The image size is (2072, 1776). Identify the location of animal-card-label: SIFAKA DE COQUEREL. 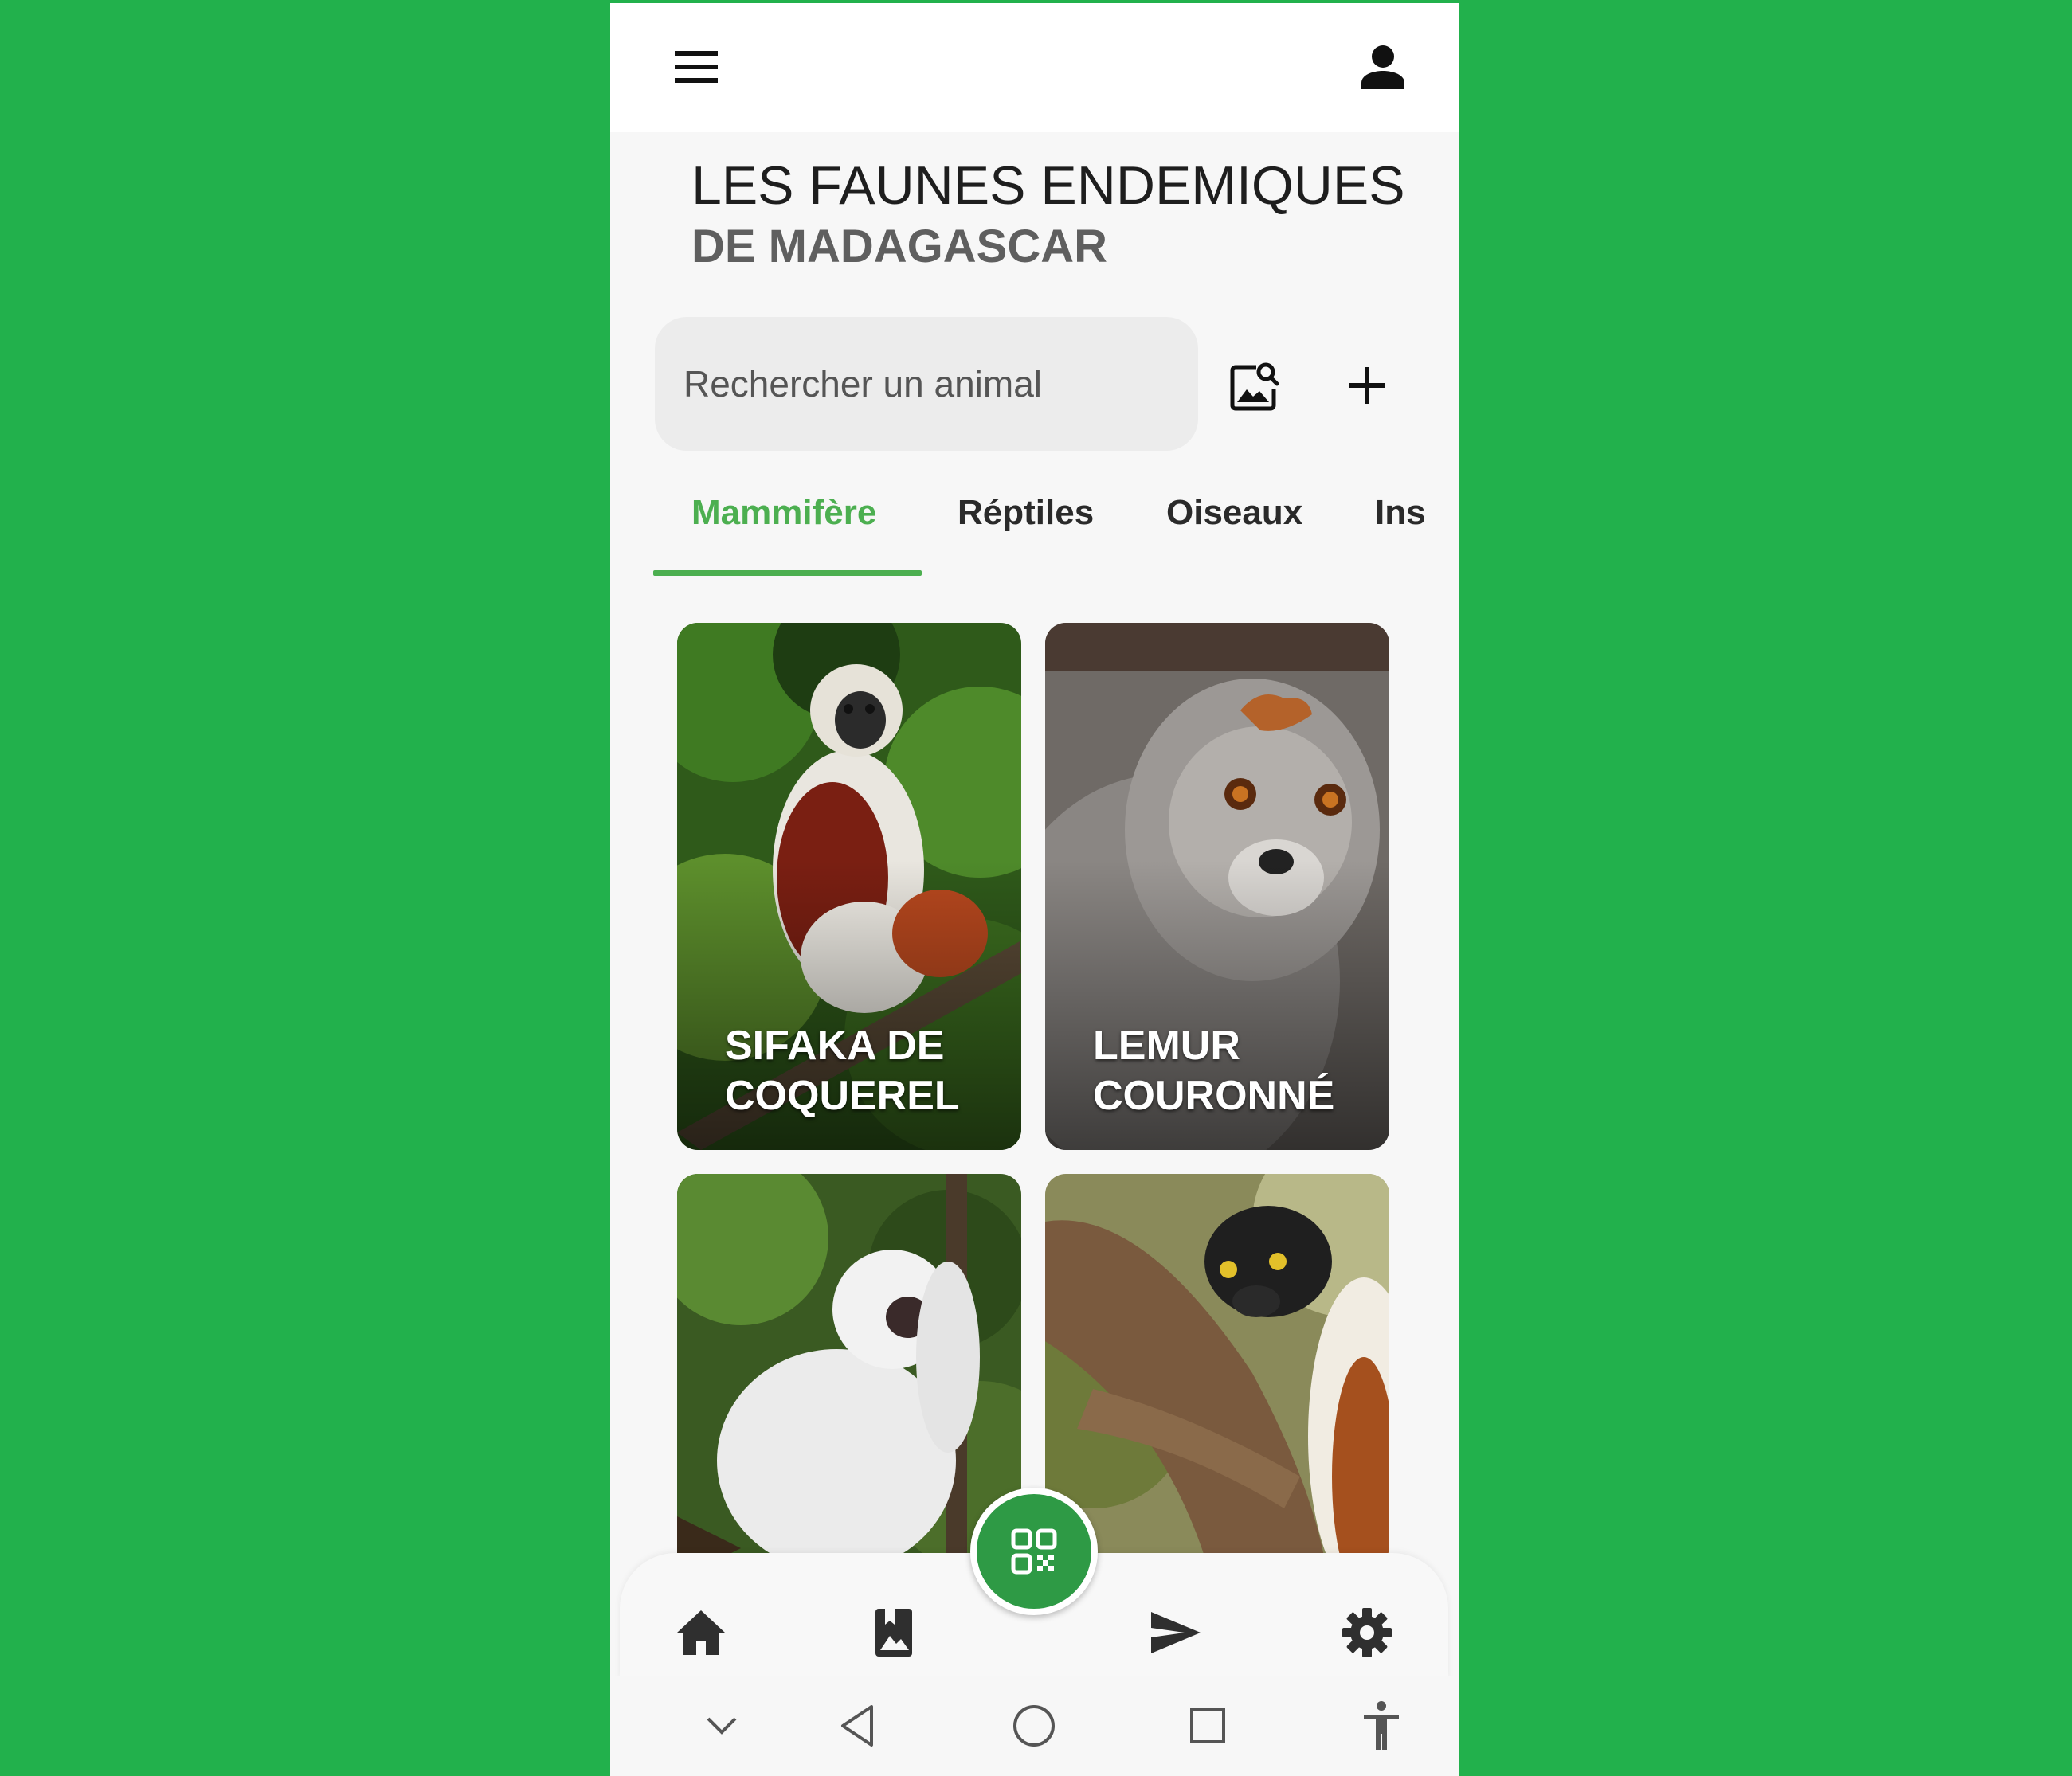
(842, 1071).